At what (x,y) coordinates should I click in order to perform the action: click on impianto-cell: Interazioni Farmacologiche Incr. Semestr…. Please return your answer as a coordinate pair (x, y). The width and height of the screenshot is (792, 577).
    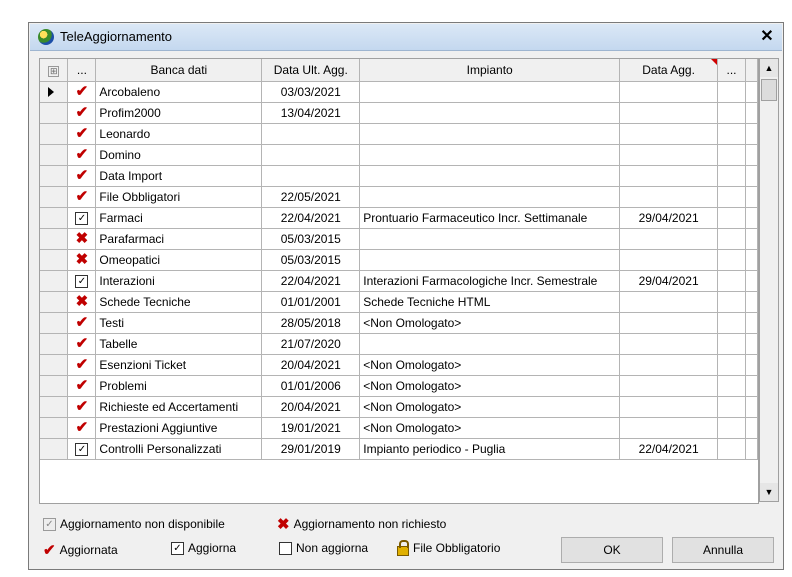
    Looking at the image, I should click on (490, 281).